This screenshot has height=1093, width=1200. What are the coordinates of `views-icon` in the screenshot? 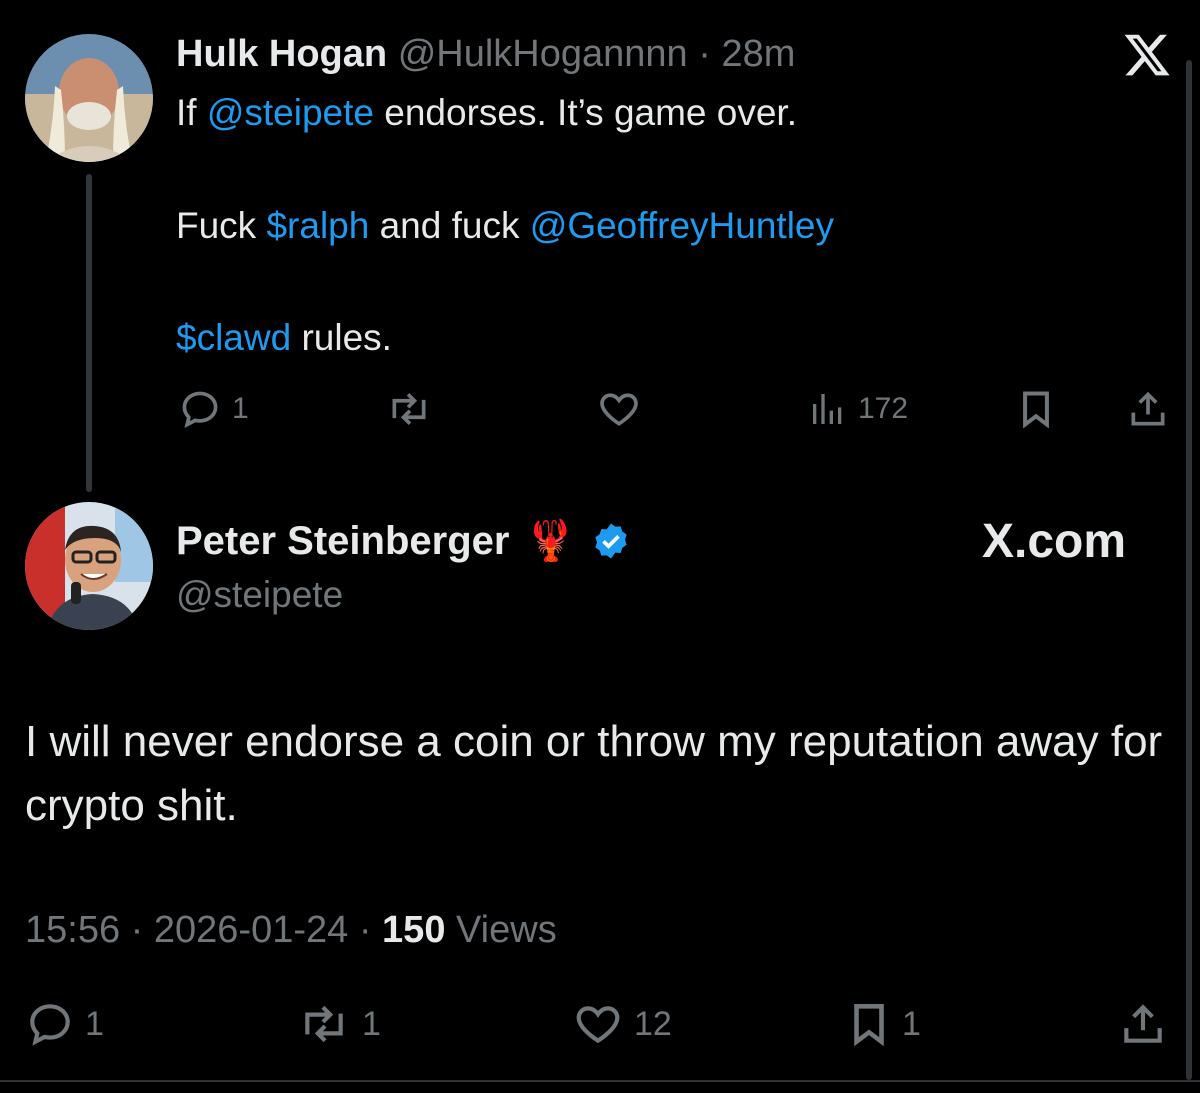 It's located at (827, 409).